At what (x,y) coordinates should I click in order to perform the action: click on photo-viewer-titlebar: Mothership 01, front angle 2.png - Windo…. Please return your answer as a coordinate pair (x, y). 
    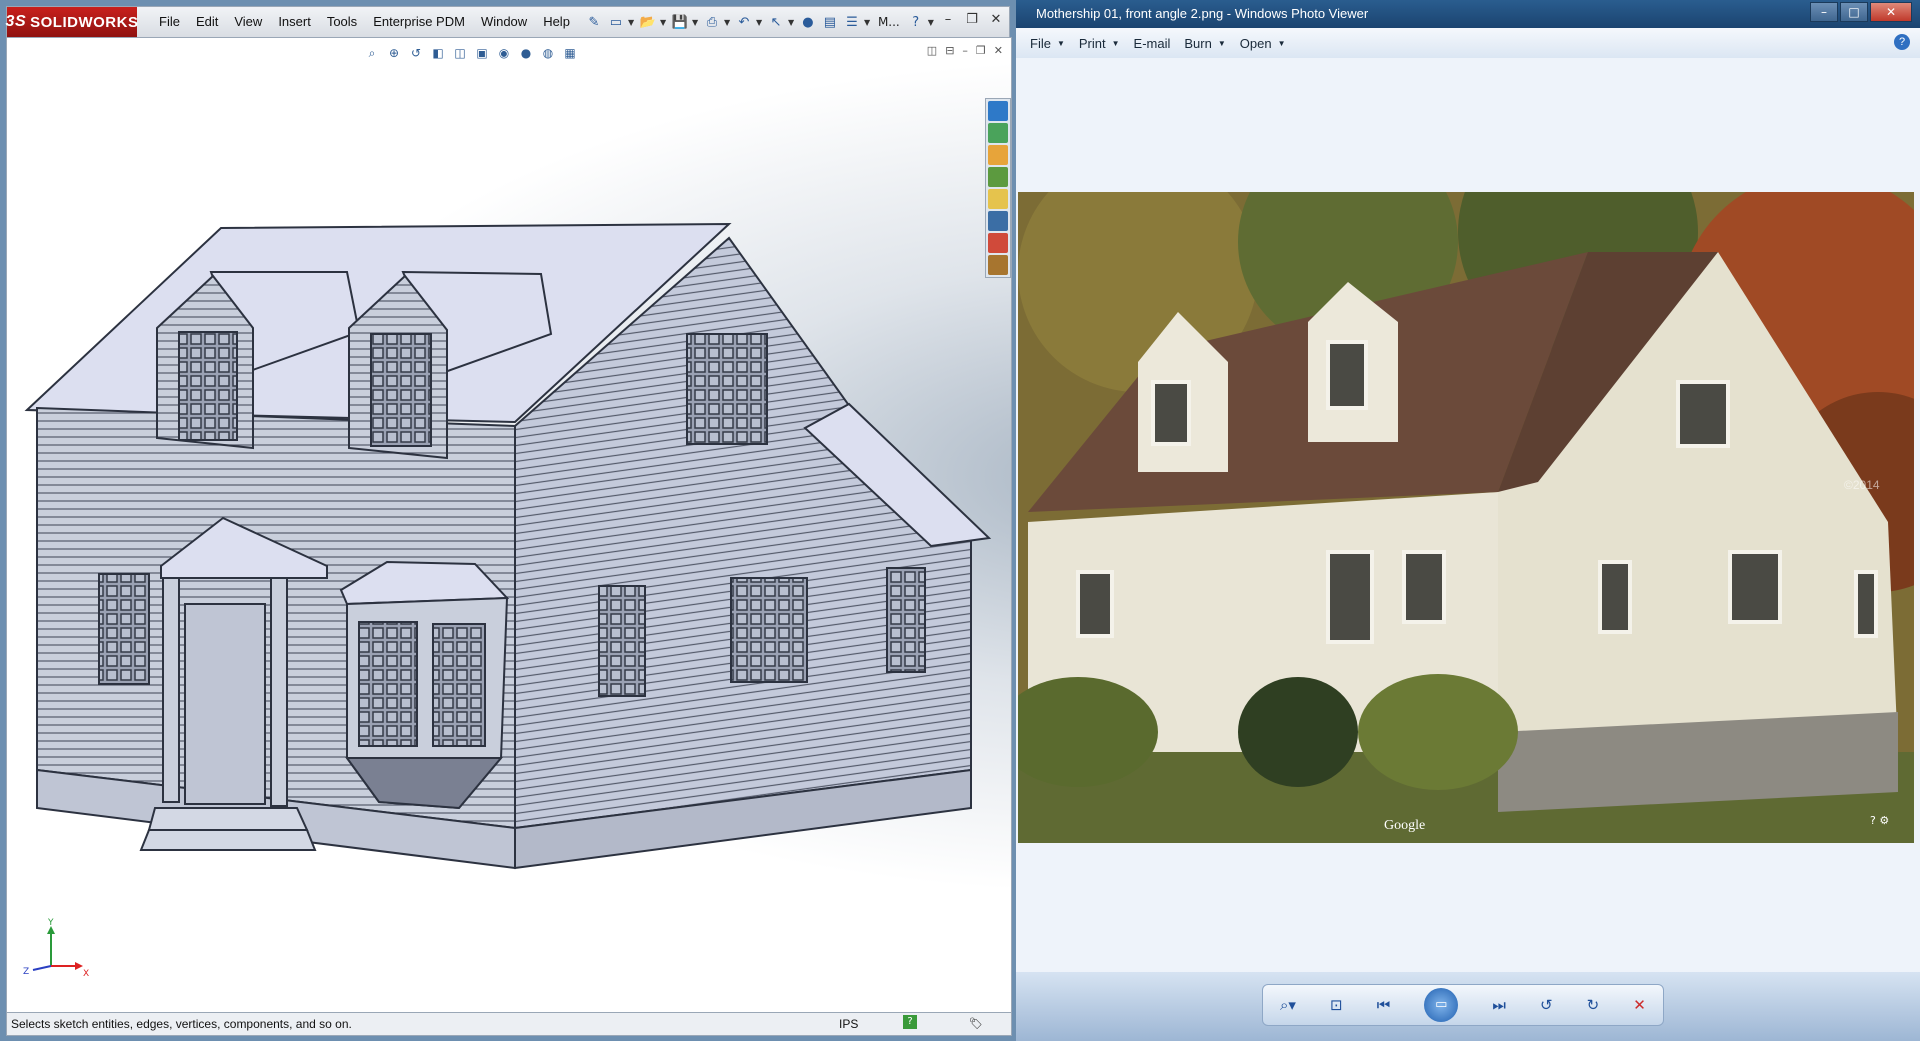
    Looking at the image, I should click on (1468, 14).